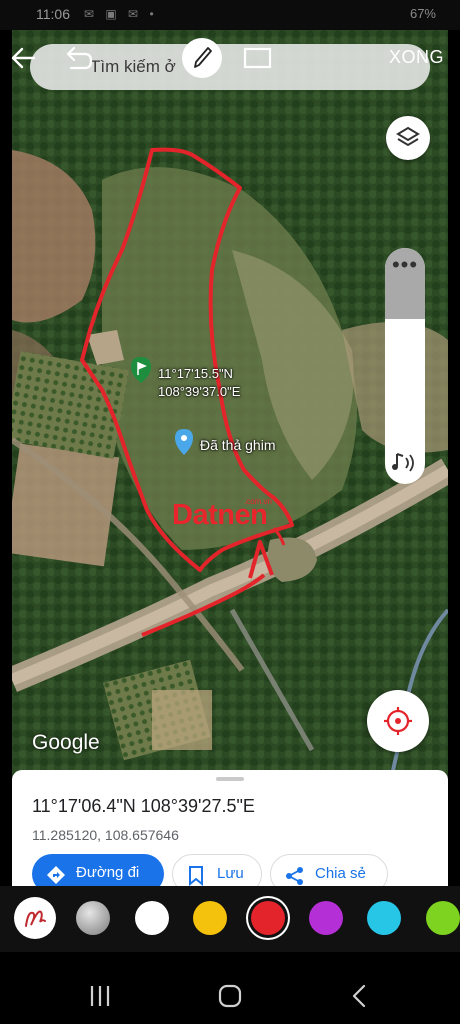  Describe the element at coordinates (230, 919) in the screenshot. I see `color-palette` at that location.